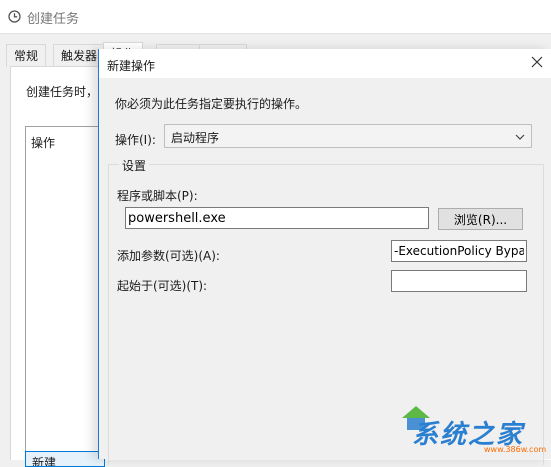 The width and height of the screenshot is (551, 467). I want to click on tab-general: 常规, so click(26, 55).